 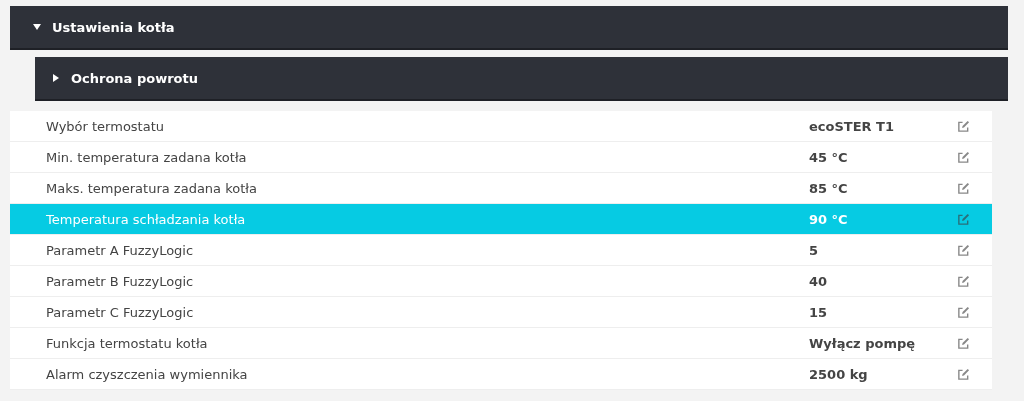 I want to click on setting-value: 45 °C, so click(x=829, y=157).